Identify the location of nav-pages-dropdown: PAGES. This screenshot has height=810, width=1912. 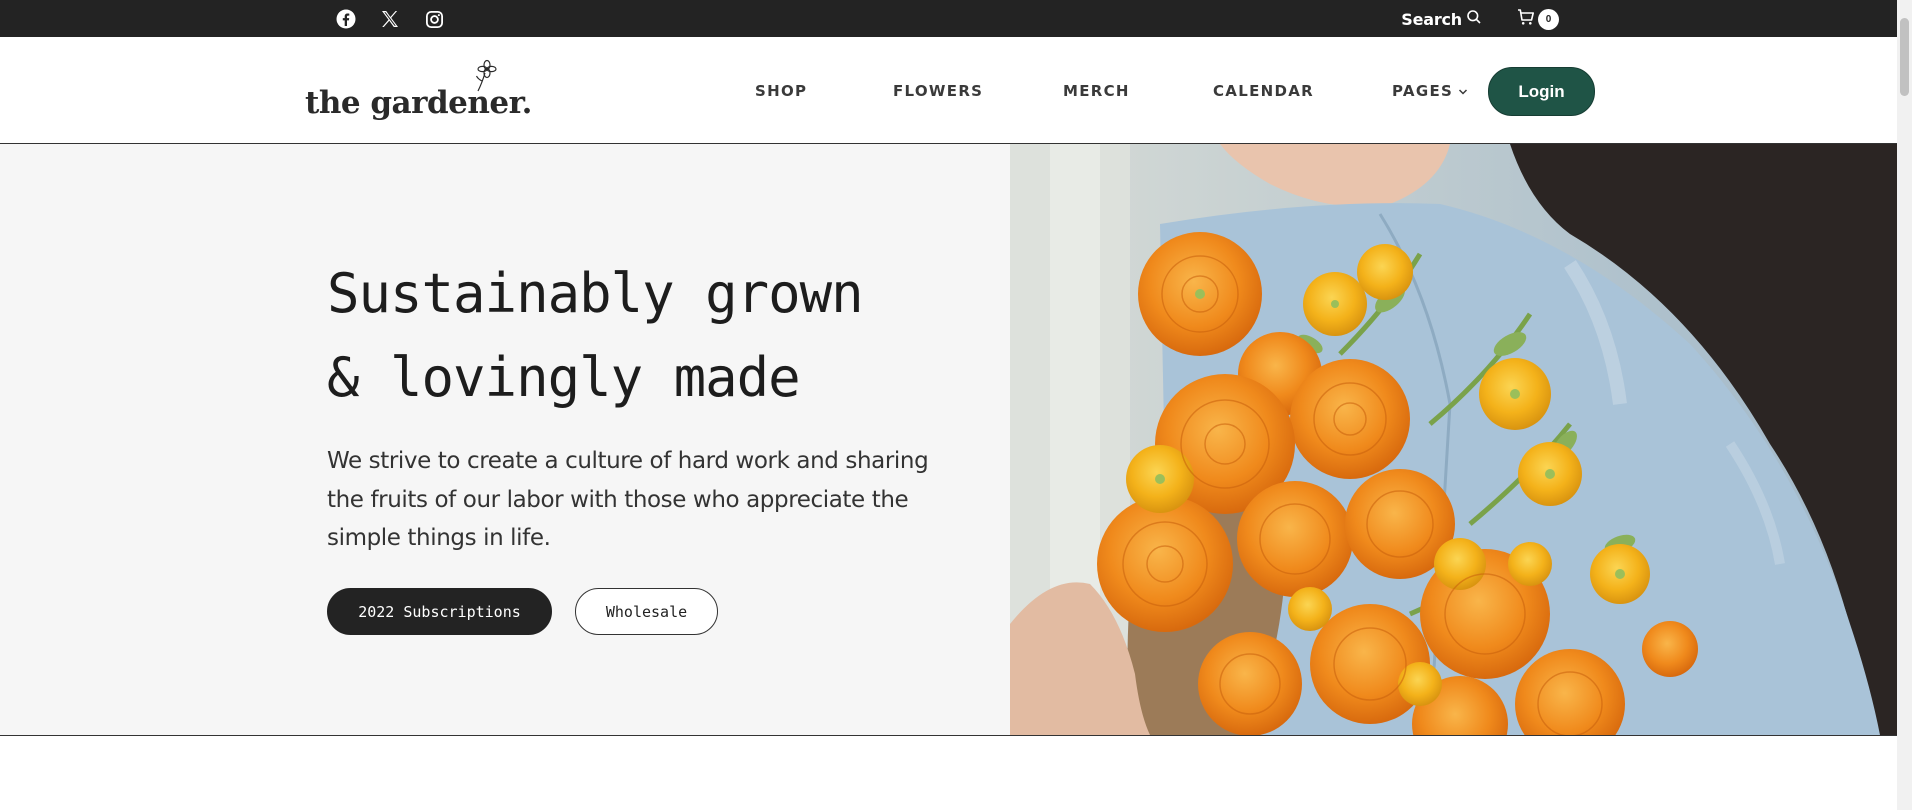
(1430, 91).